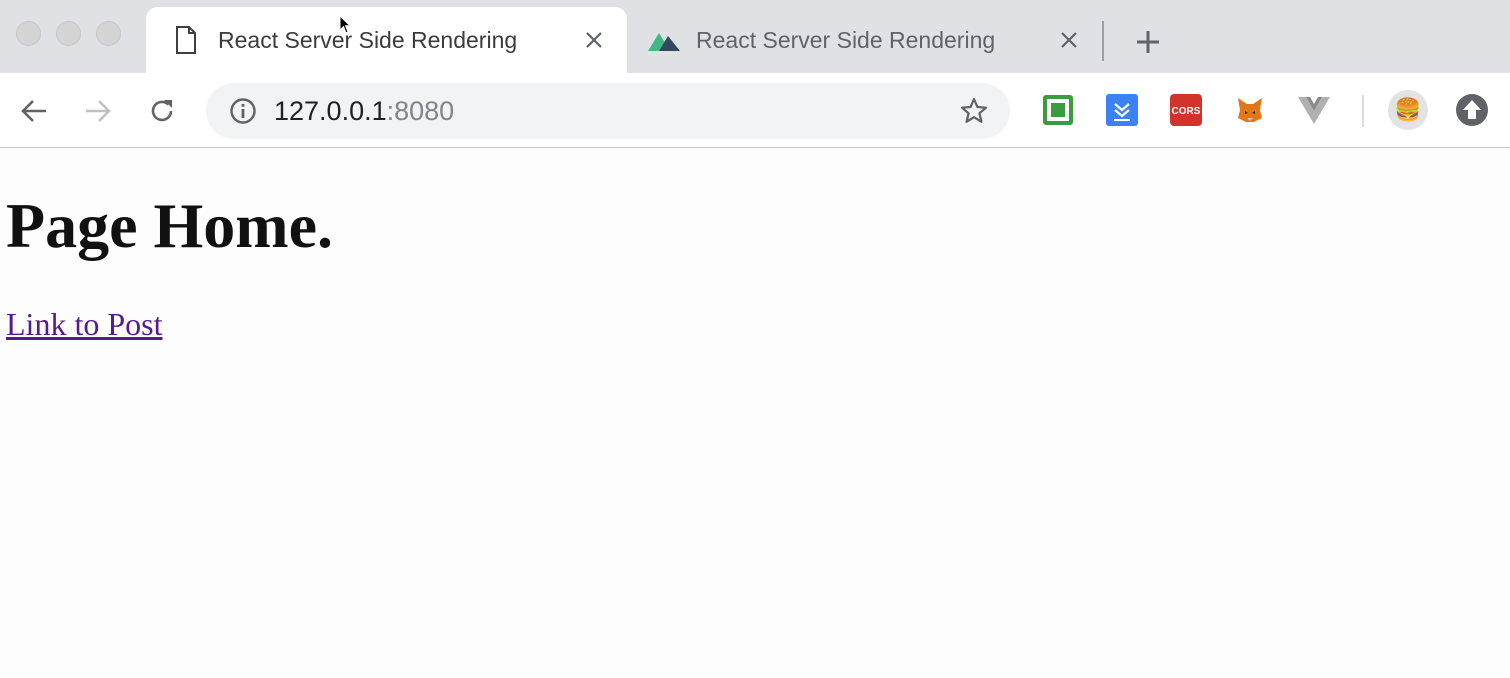 Image resolution: width=1510 pixels, height=678 pixels. What do you see at coordinates (1103, 41) in the screenshot?
I see `tab-divider` at bounding box center [1103, 41].